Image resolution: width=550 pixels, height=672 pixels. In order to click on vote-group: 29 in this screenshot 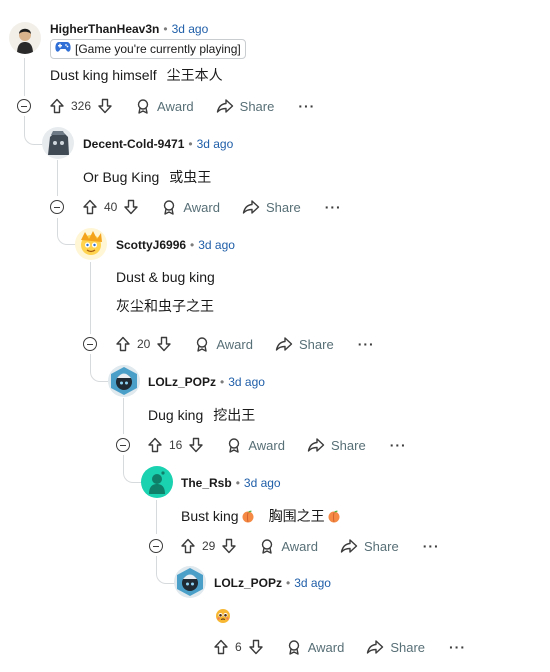, I will do `click(208, 546)`.